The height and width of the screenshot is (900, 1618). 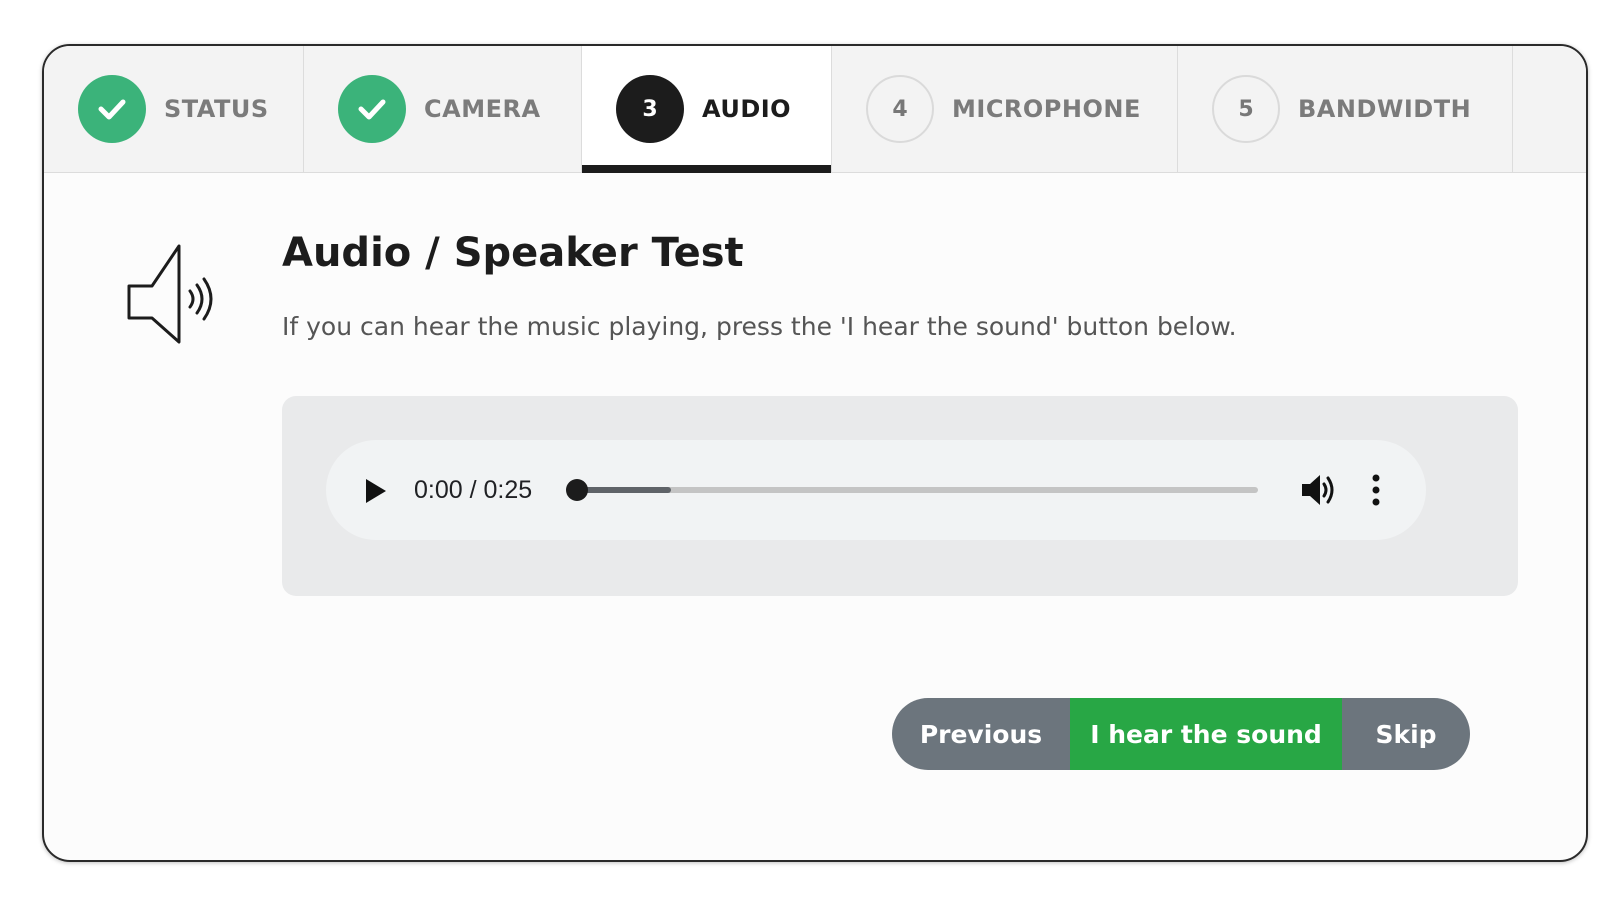 I want to click on seek-buffered, so click(x=624, y=490).